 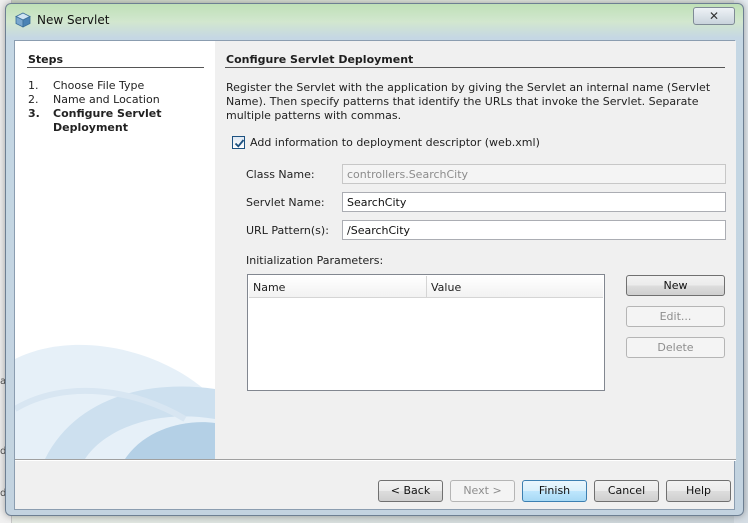 What do you see at coordinates (23, 20) in the screenshot?
I see `netbeans-cube-icon` at bounding box center [23, 20].